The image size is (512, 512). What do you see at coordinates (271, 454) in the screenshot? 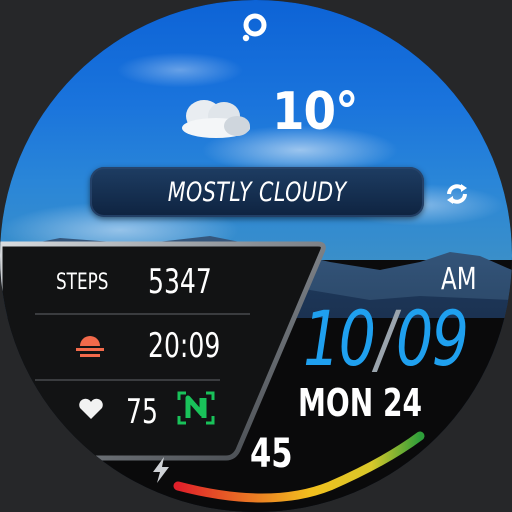
I see `battery-level: 45` at bounding box center [271, 454].